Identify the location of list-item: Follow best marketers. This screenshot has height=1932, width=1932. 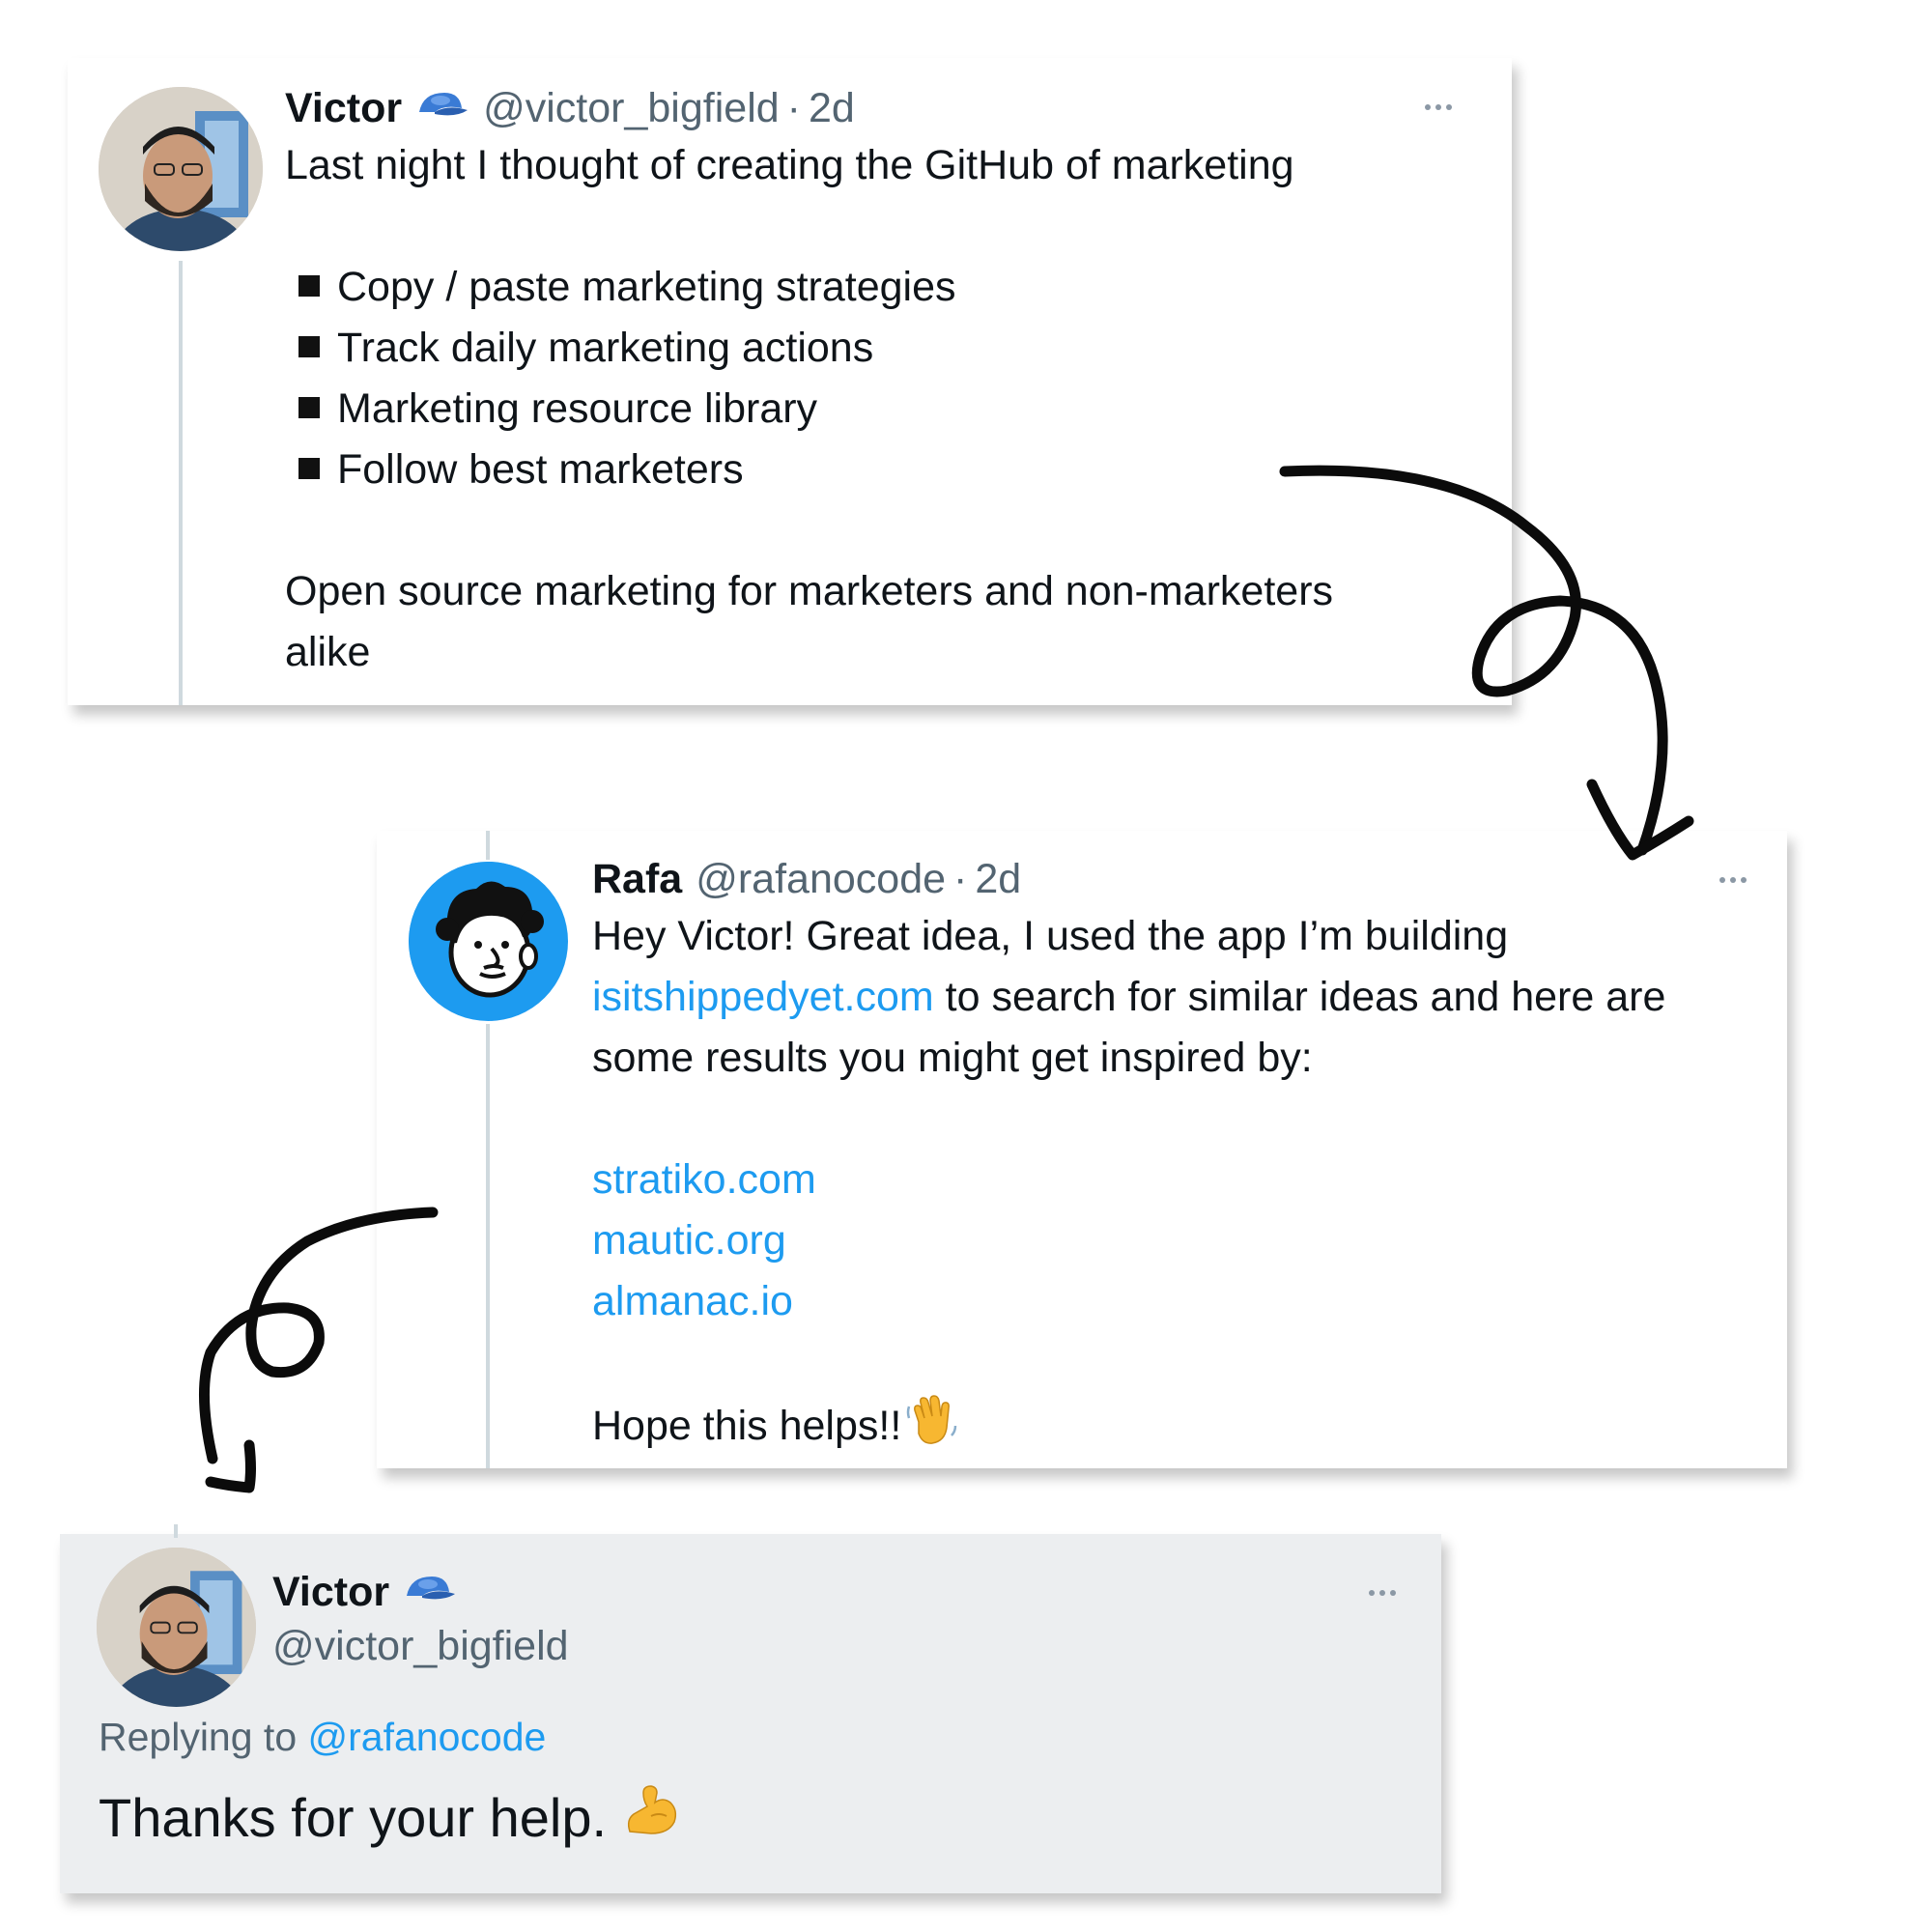
(809, 470).